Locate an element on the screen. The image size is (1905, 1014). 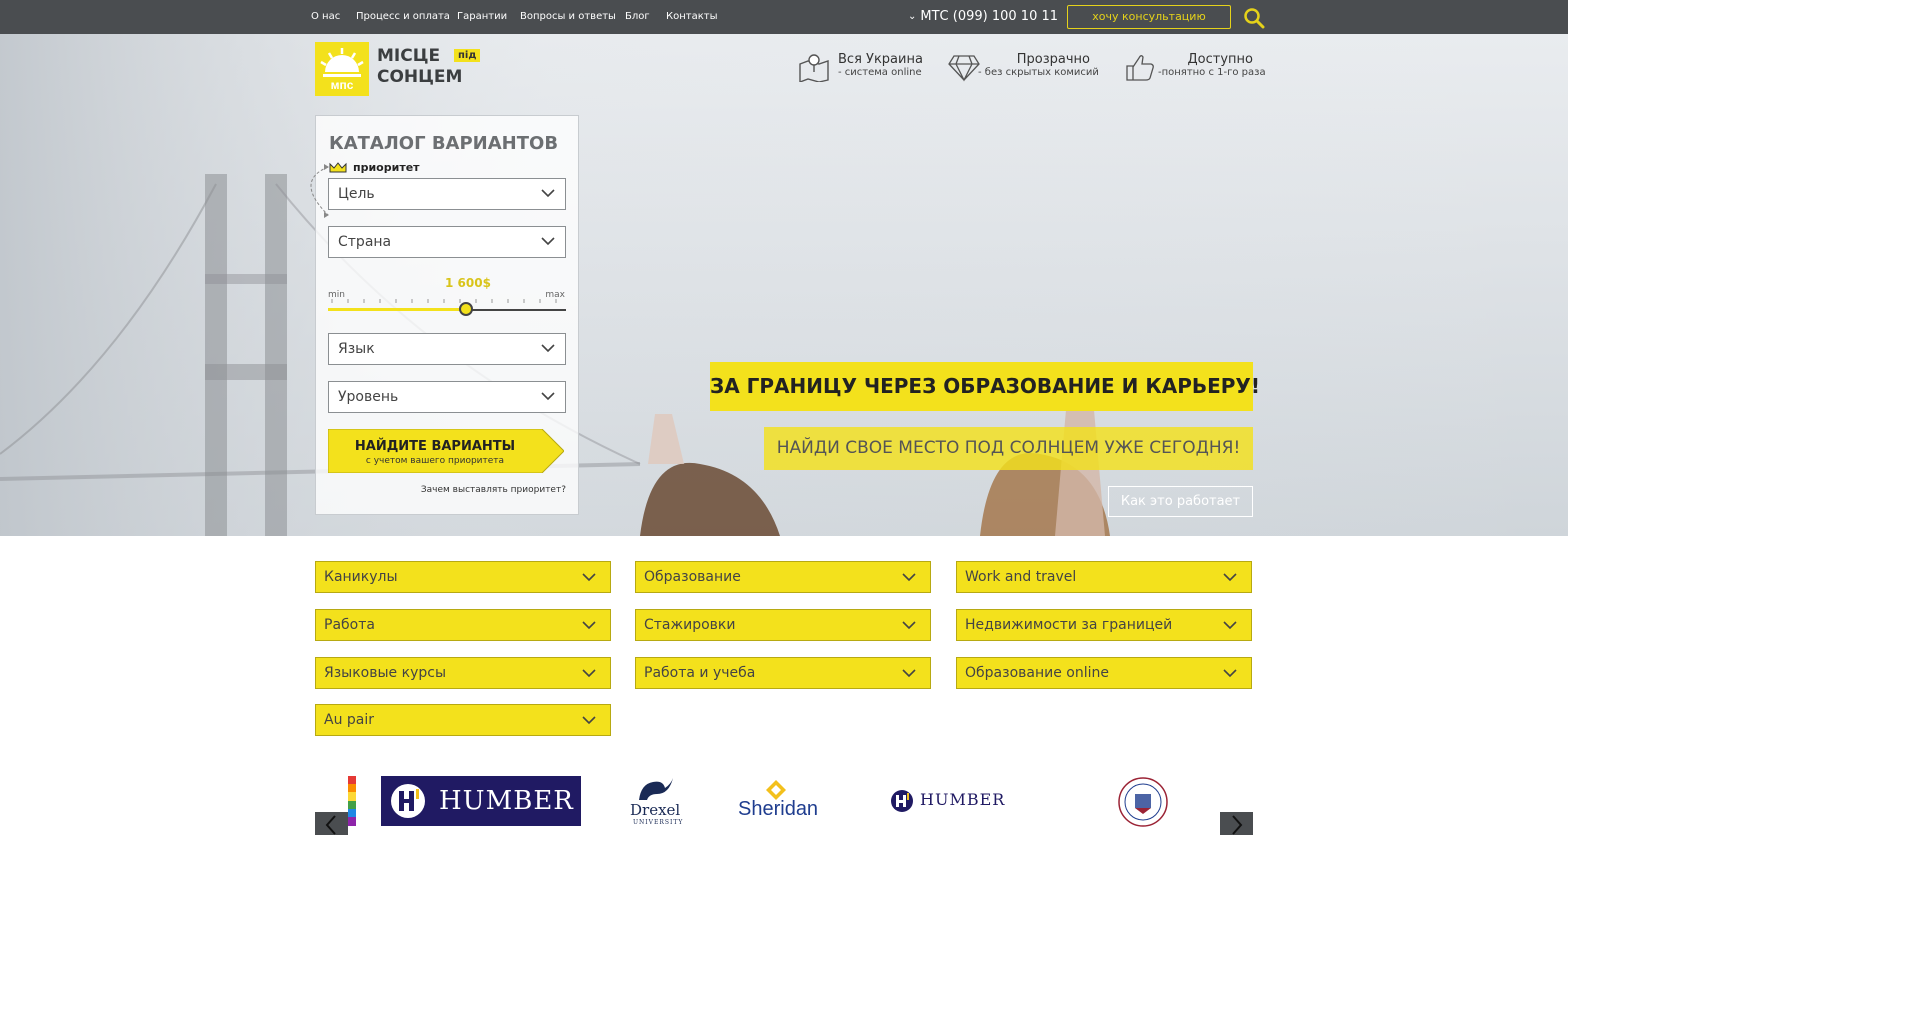
goal-select: Цель is located at coordinates (447, 194).